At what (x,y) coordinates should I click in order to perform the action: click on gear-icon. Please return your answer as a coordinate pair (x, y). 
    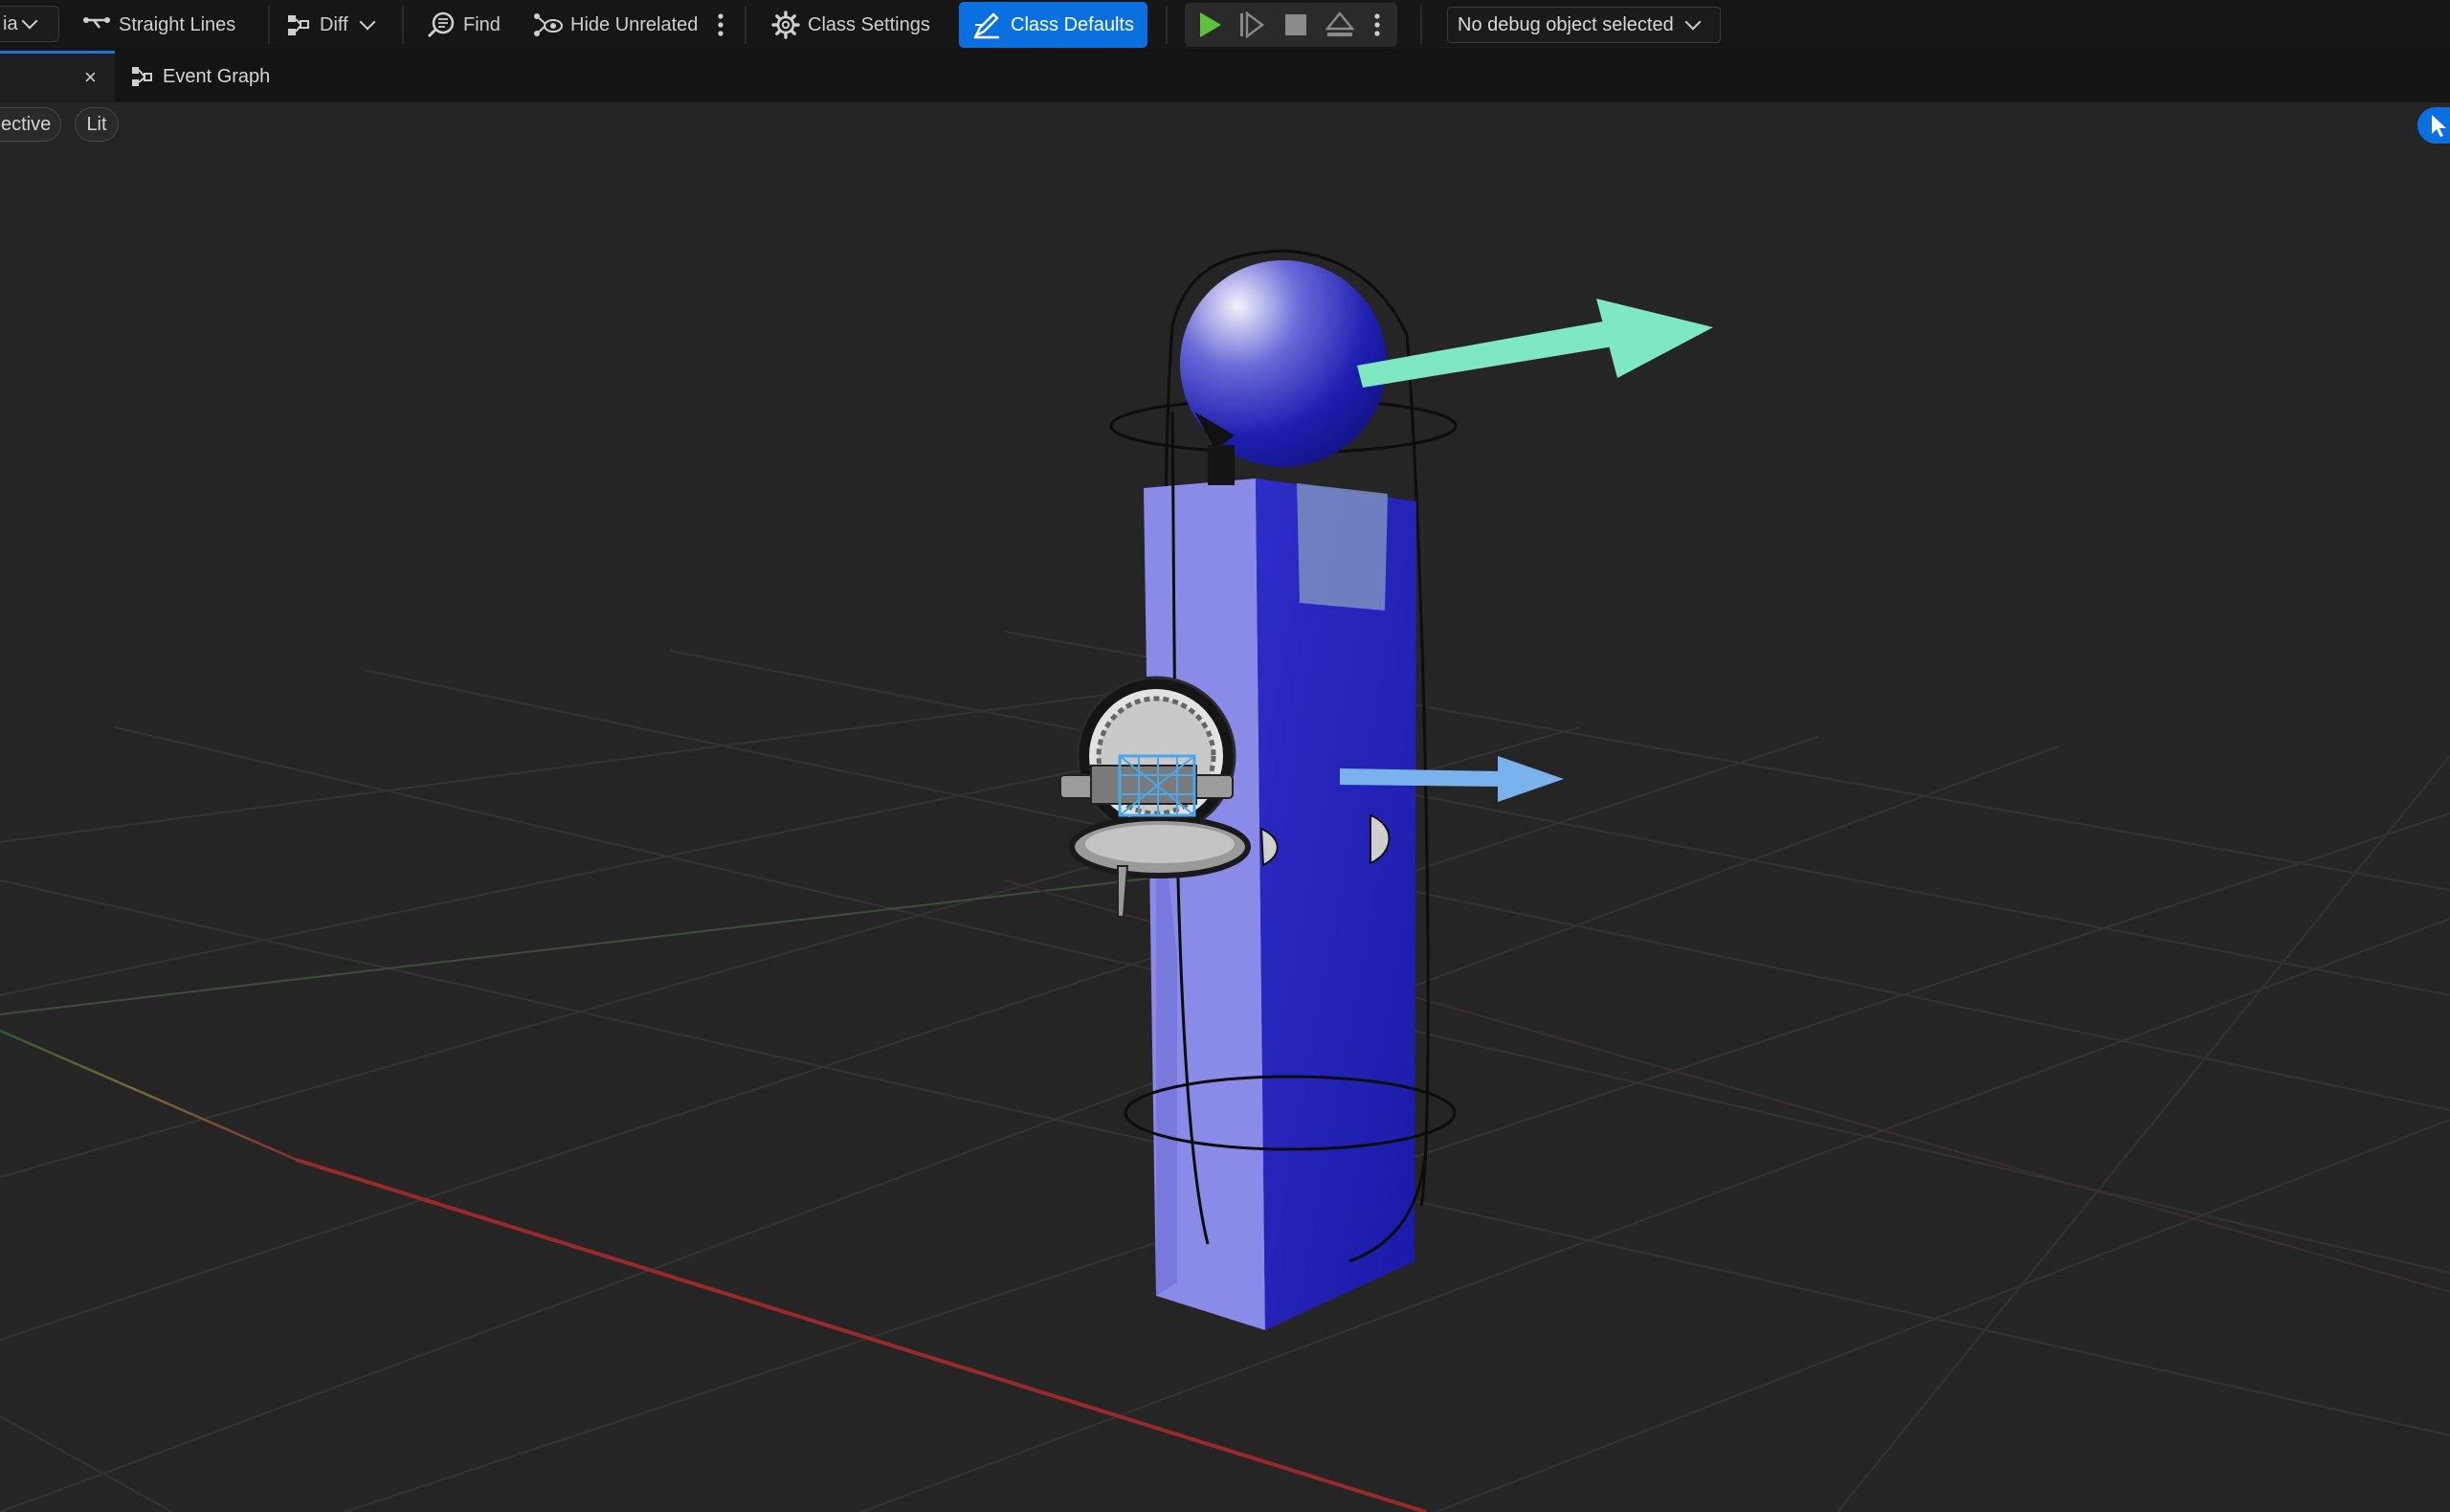
    Looking at the image, I should click on (786, 25).